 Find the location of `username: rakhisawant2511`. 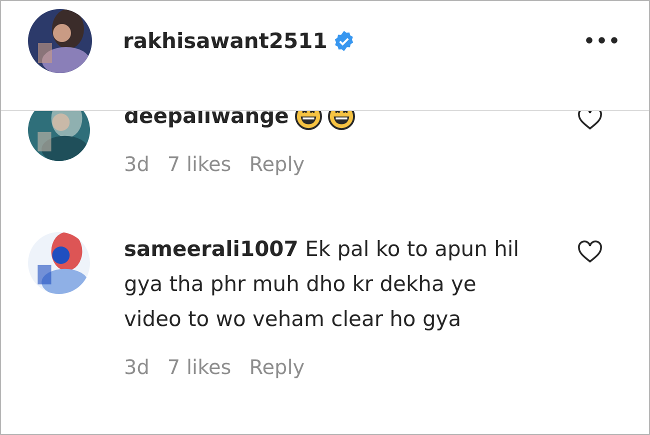

username: rakhisawant2511 is located at coordinates (225, 41).